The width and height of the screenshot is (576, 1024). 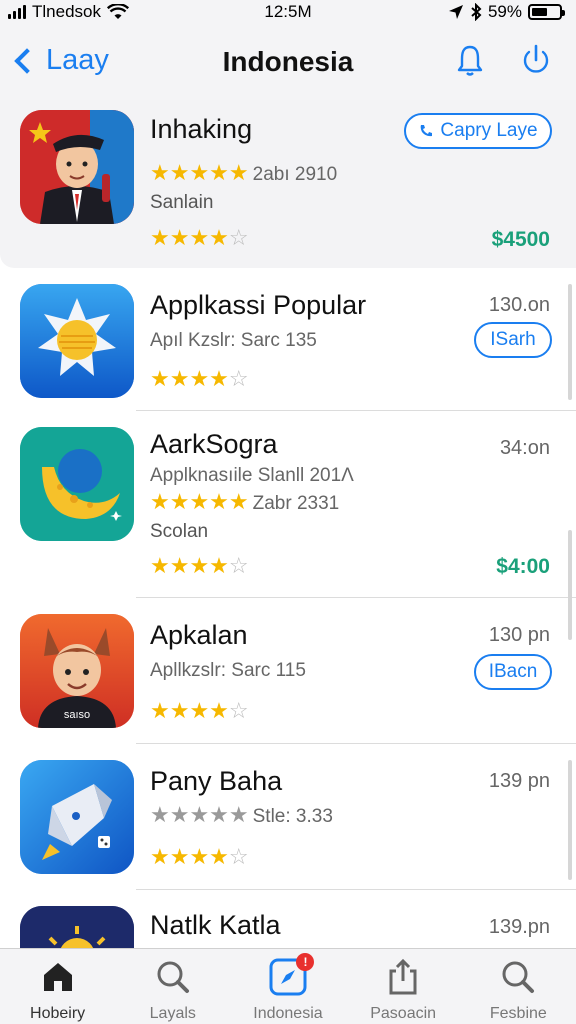 I want to click on polygon-rocket-icon, so click(x=77, y=817).